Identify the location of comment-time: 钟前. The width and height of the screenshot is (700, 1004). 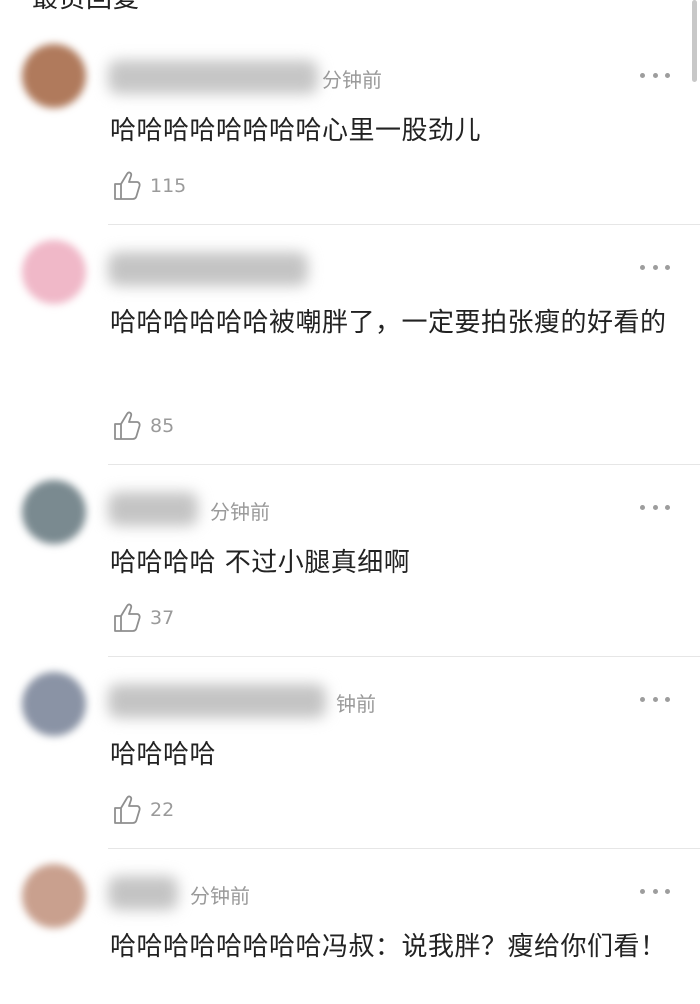
(356, 704).